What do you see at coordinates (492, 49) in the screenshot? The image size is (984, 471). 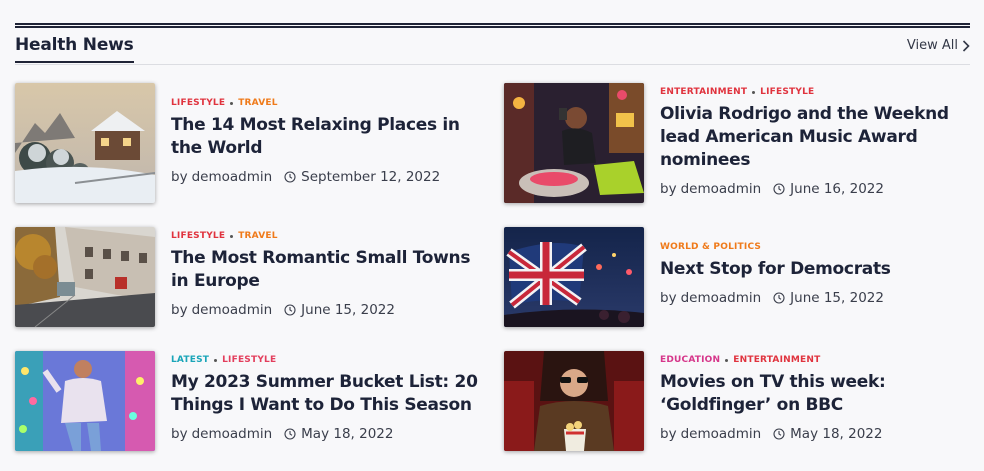 I see `section-header: Health News View All` at bounding box center [492, 49].